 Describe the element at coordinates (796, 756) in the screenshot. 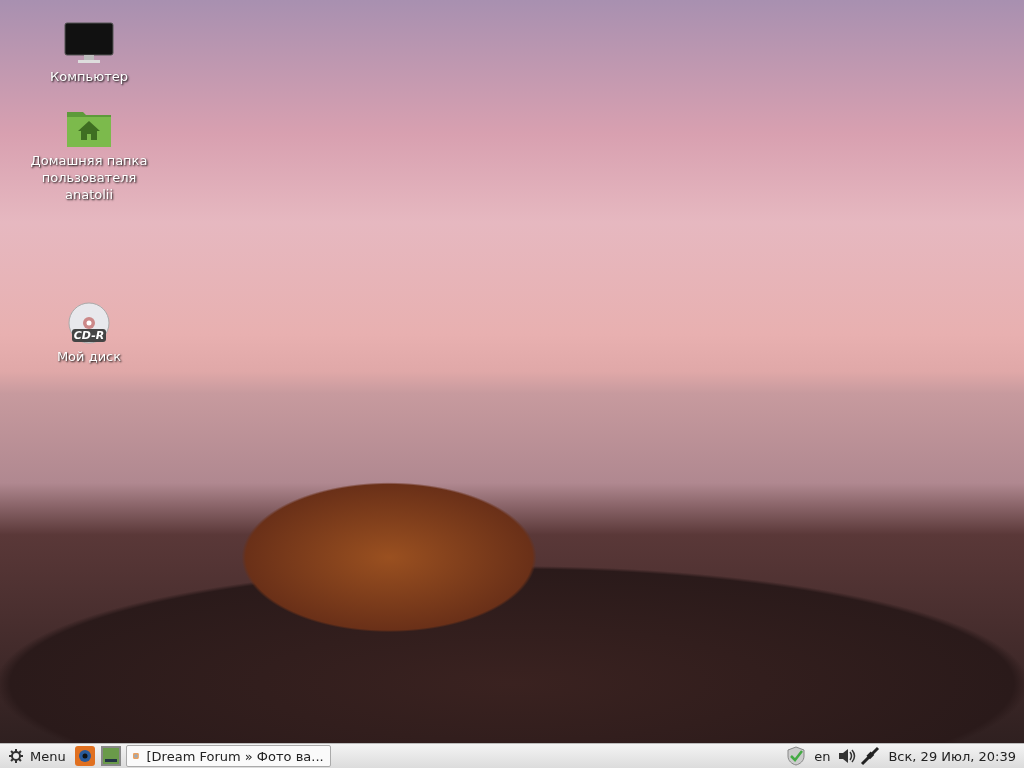

I see `shield-check-icon` at that location.